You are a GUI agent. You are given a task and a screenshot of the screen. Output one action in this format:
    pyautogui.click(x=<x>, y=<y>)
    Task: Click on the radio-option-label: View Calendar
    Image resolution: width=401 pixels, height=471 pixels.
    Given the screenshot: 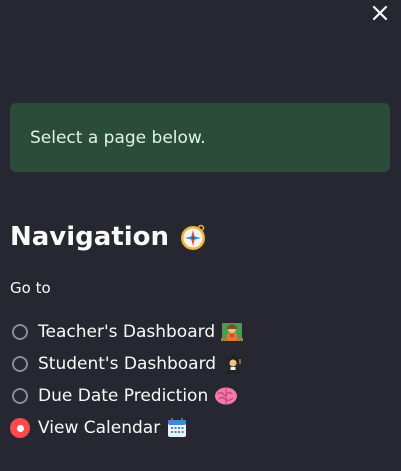 What is the action you would take?
    pyautogui.click(x=113, y=428)
    